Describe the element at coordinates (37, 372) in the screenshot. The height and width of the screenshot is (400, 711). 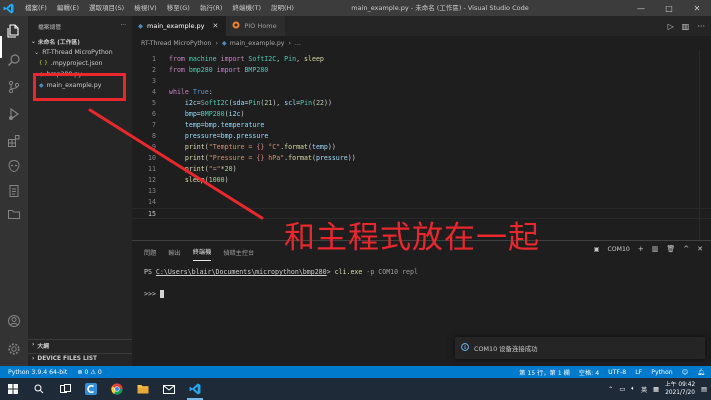
I see `python-interpreter: Python 3.9.4 64-bit` at that location.